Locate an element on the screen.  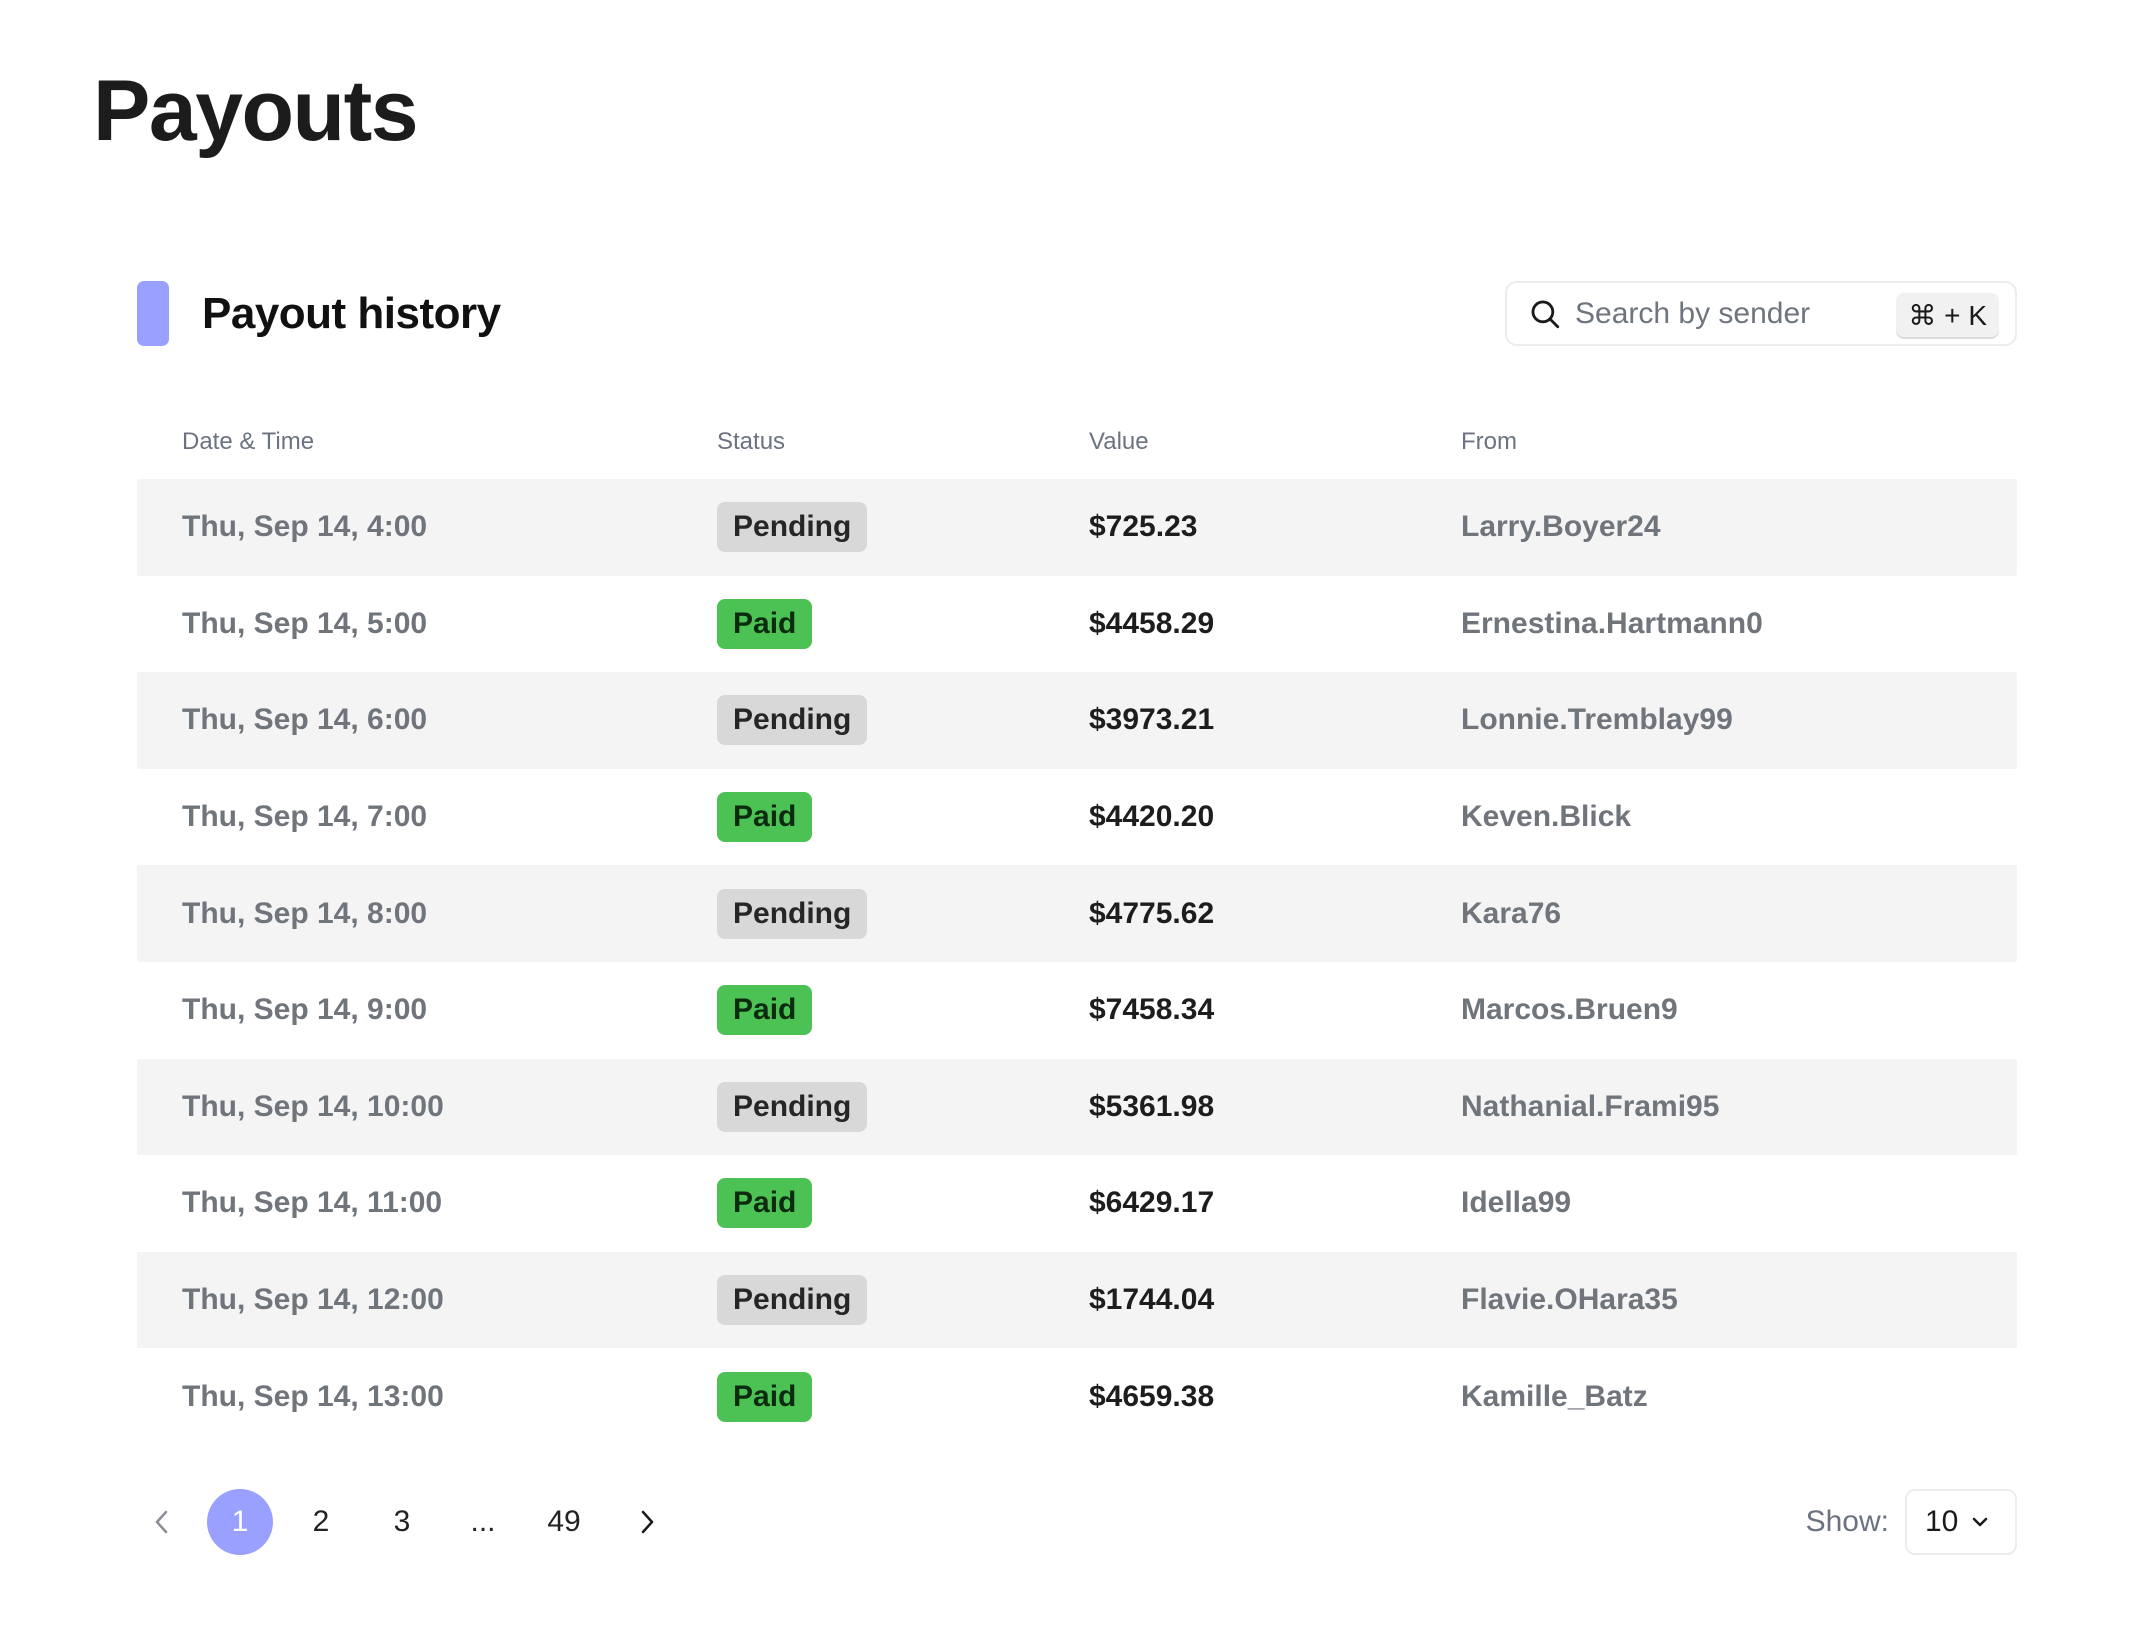
search-shortcut-hint: ⌘ + K is located at coordinates (1947, 315).